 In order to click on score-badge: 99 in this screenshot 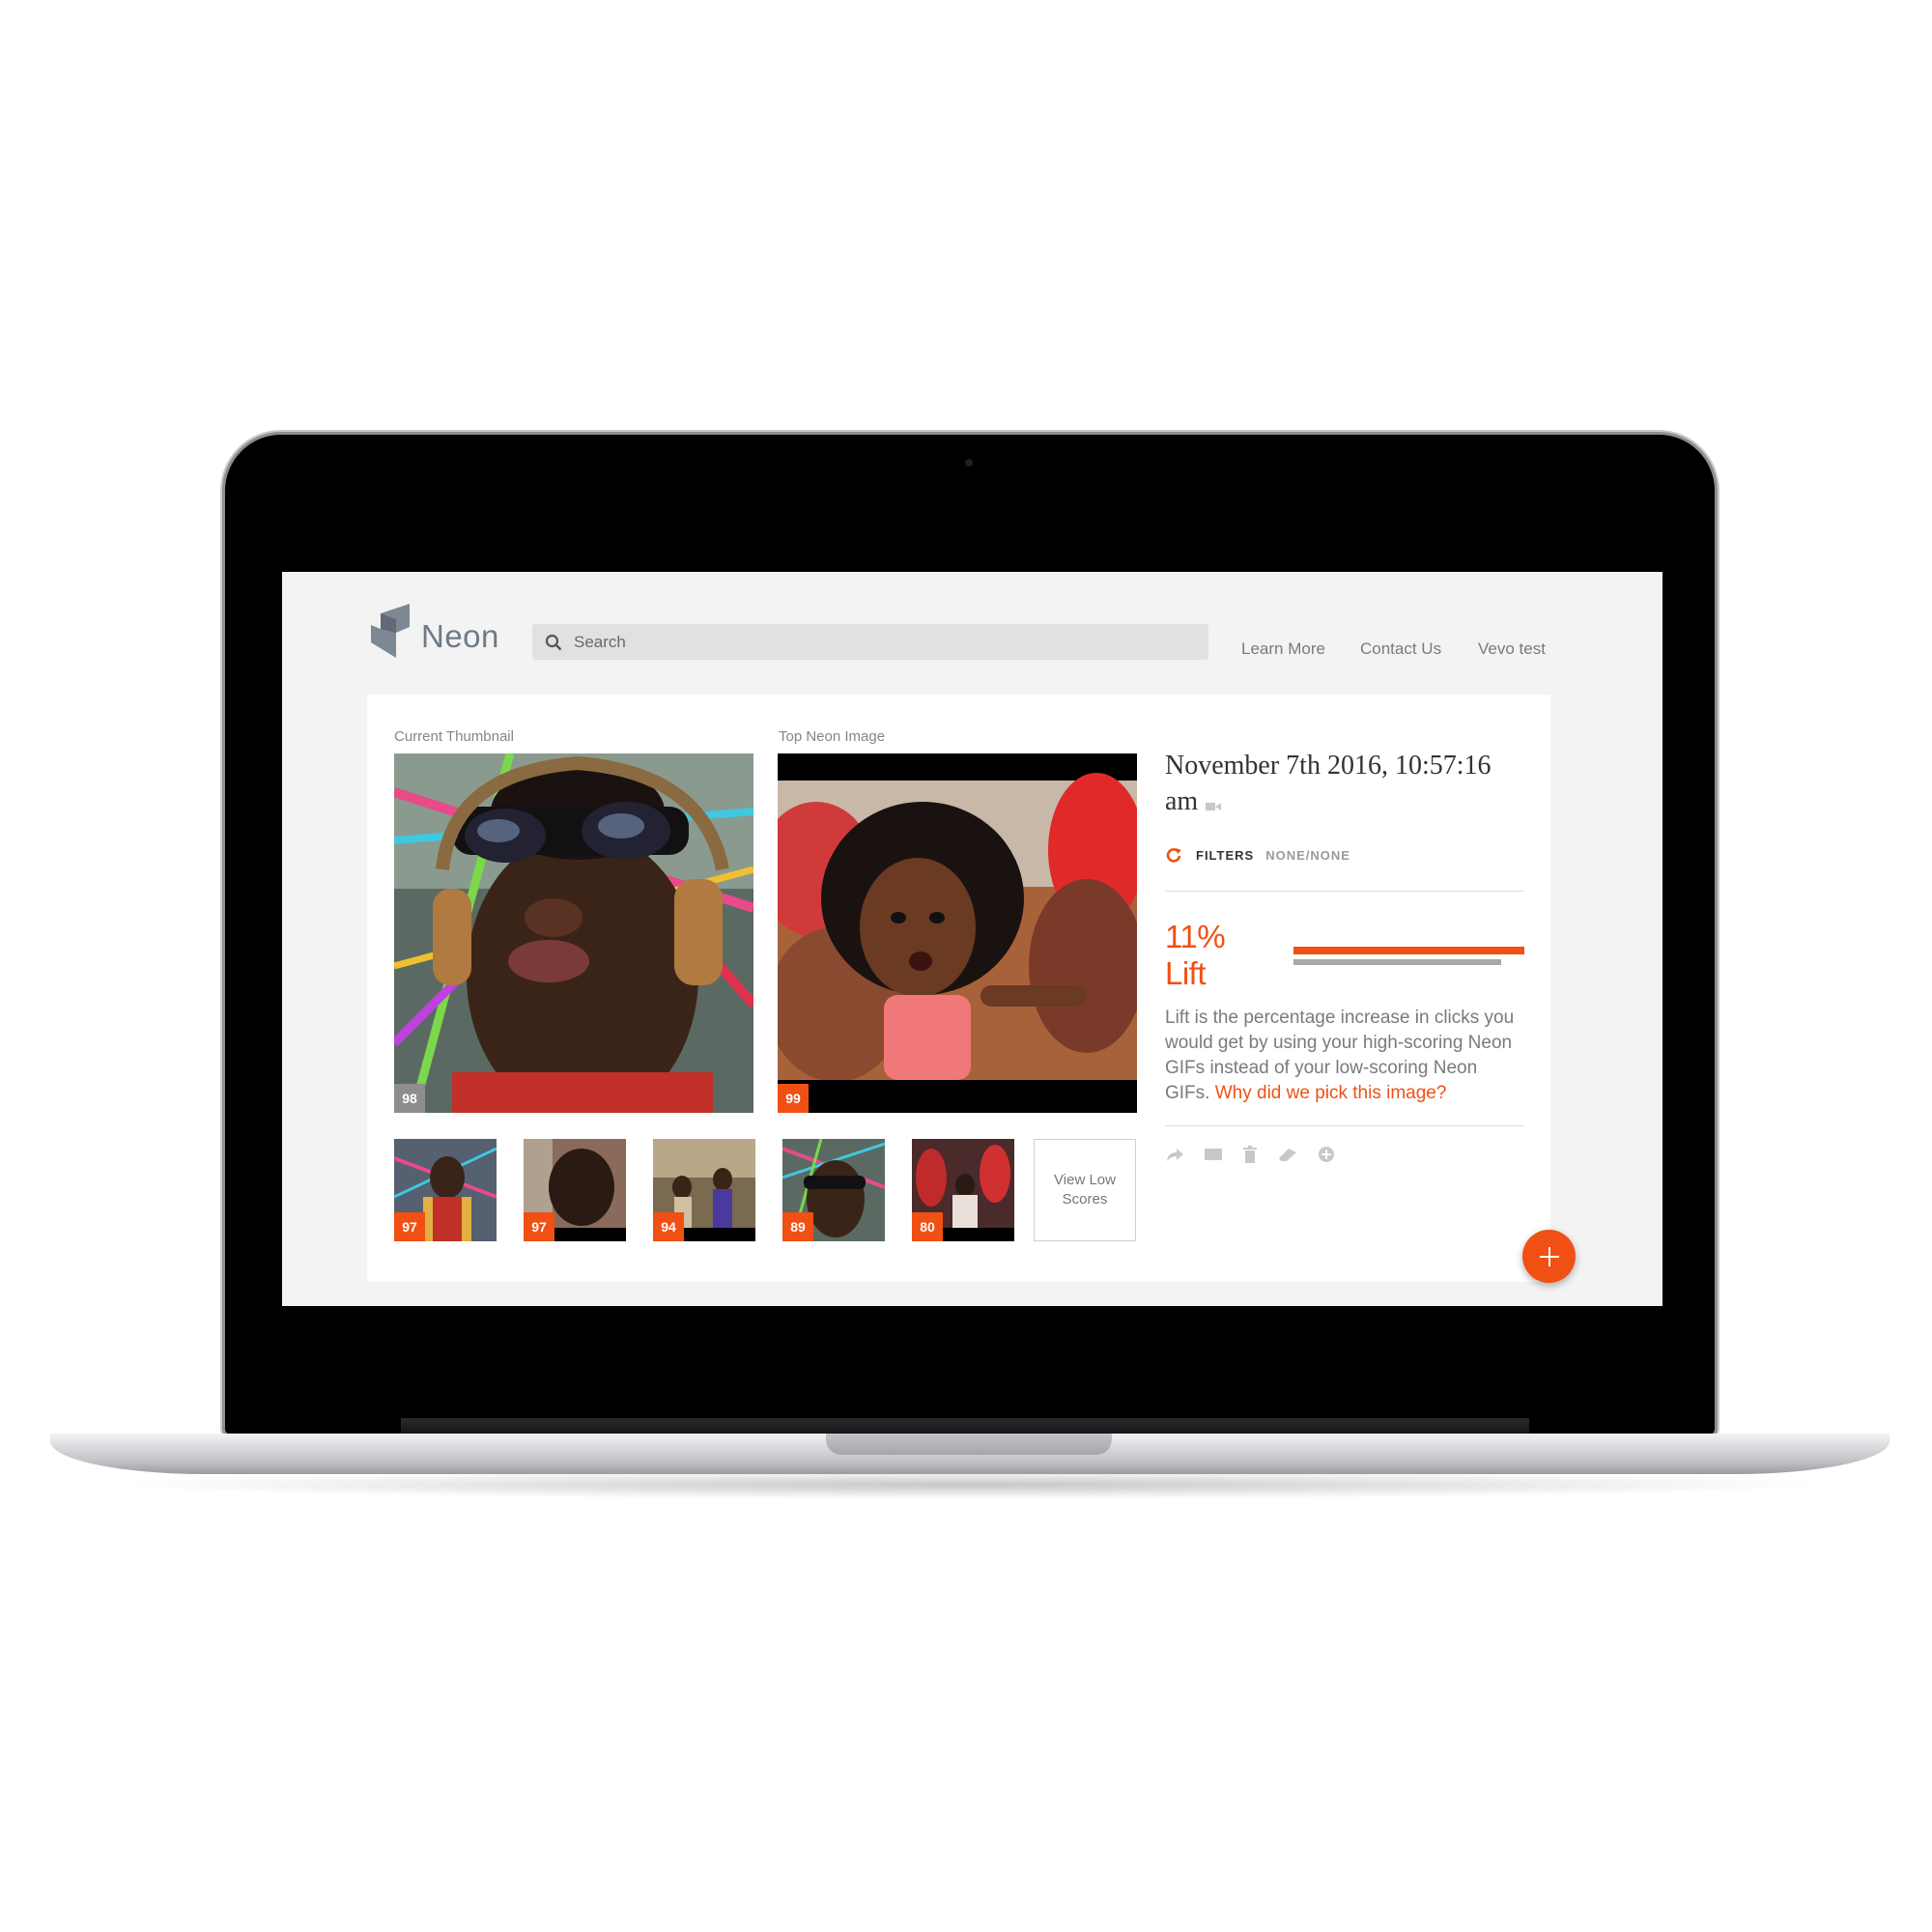, I will do `click(793, 1098)`.